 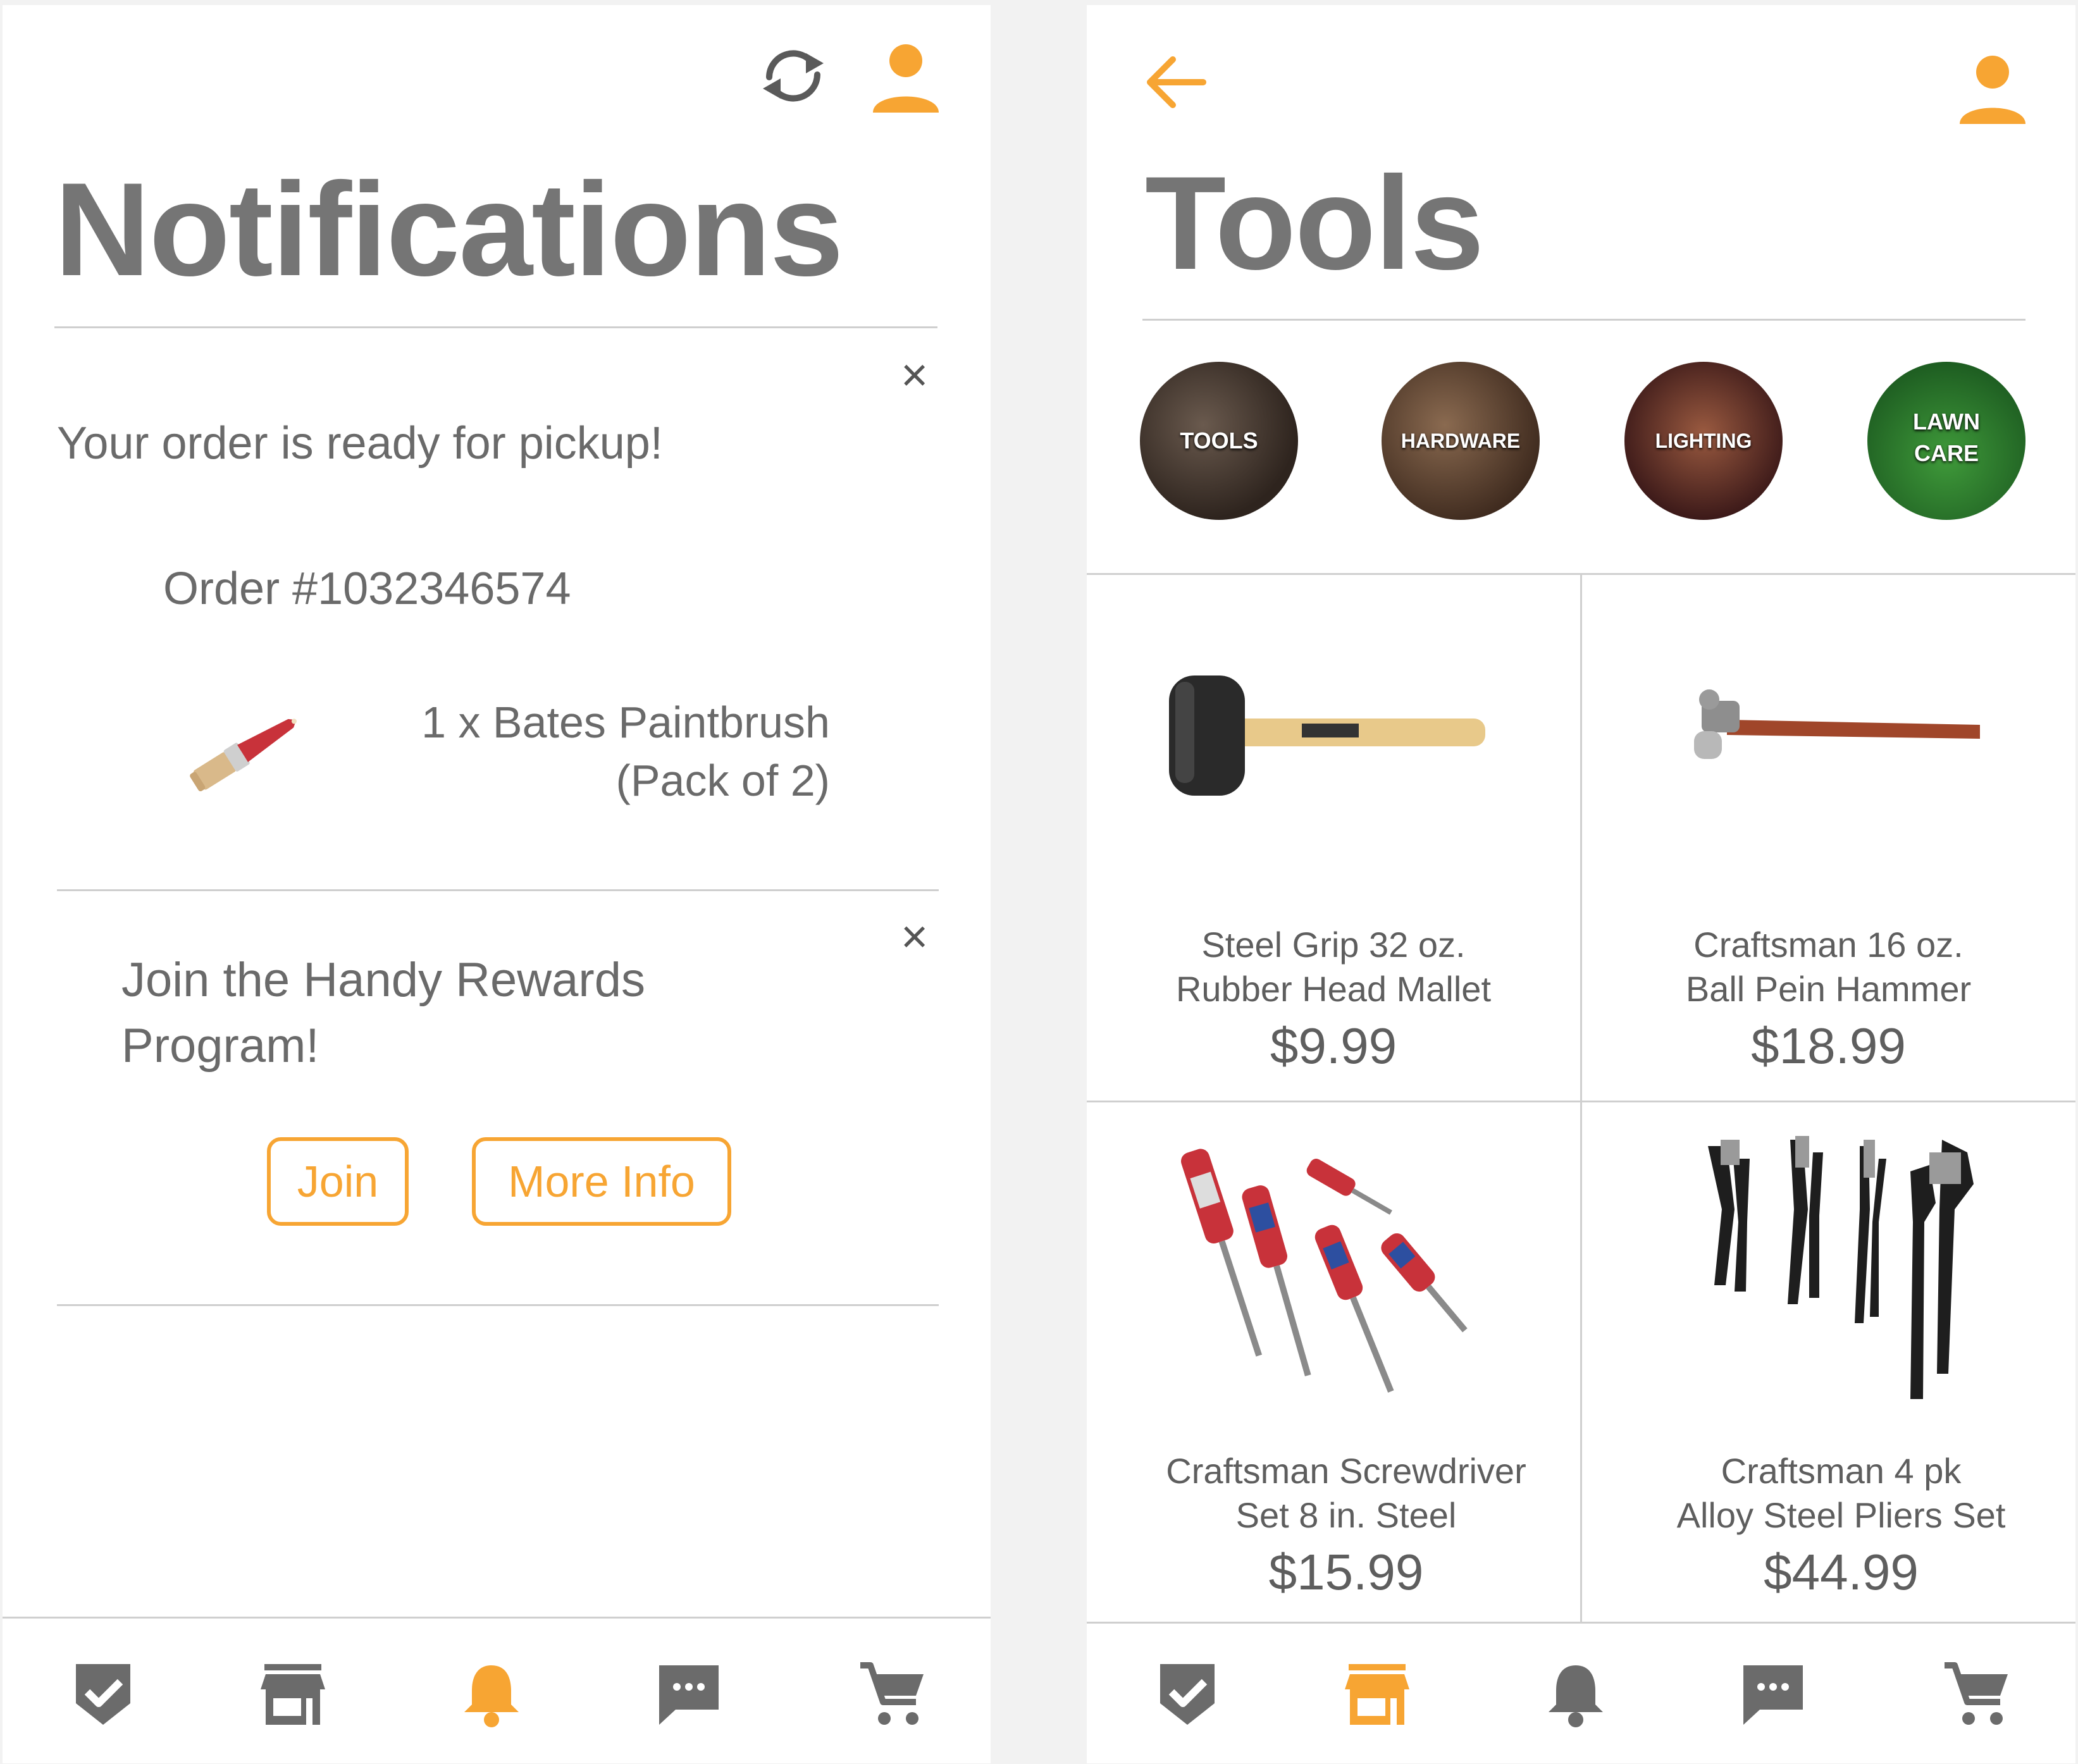 What do you see at coordinates (243, 755) in the screenshot?
I see `paintbrush-image` at bounding box center [243, 755].